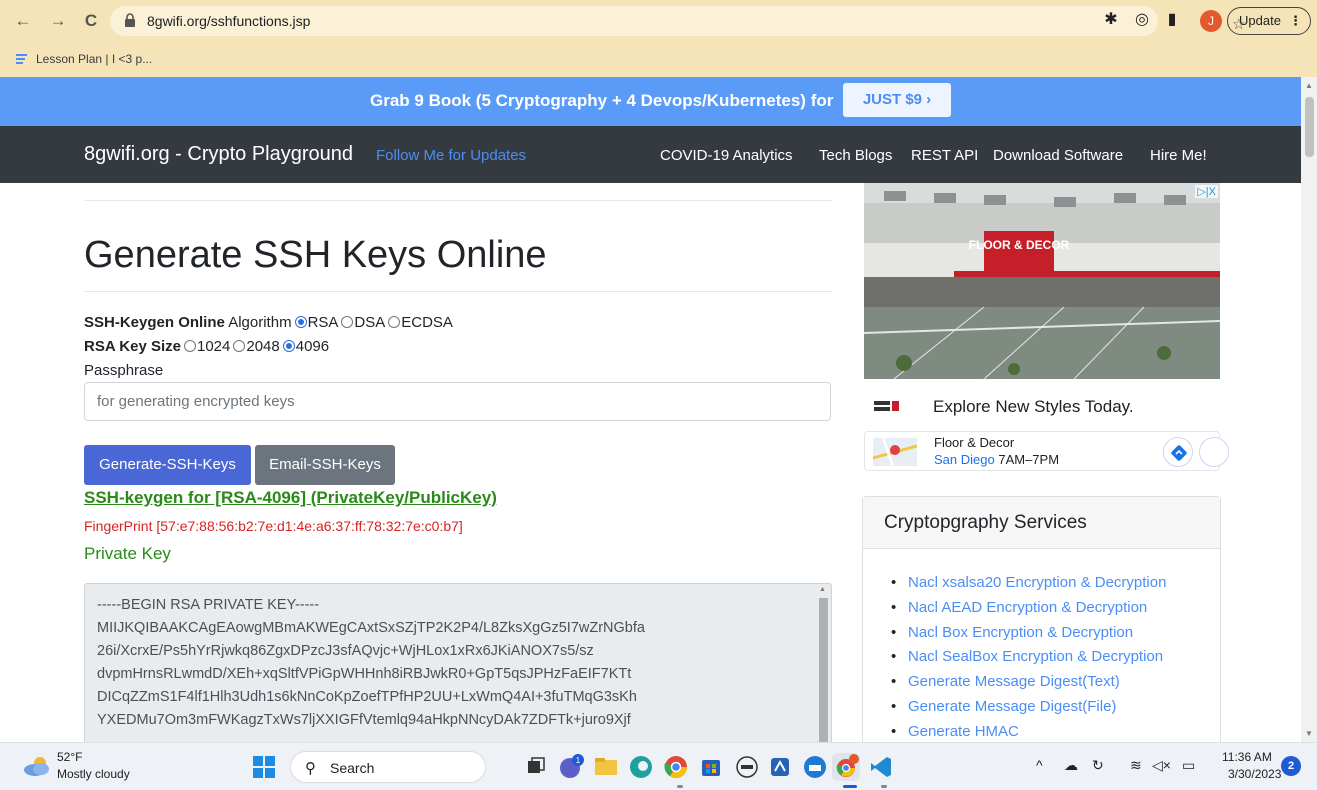 Image resolution: width=1317 pixels, height=790 pixels. I want to click on reload-icon: C, so click(91, 21).